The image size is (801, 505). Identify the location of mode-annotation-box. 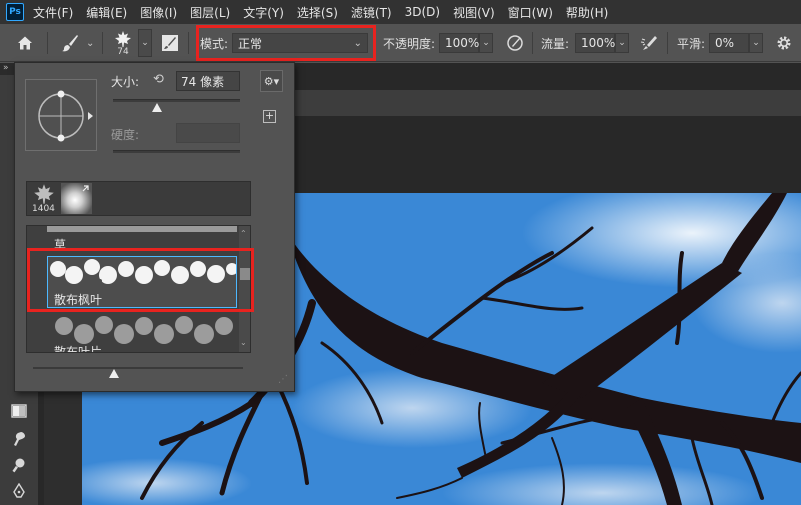
(286, 43).